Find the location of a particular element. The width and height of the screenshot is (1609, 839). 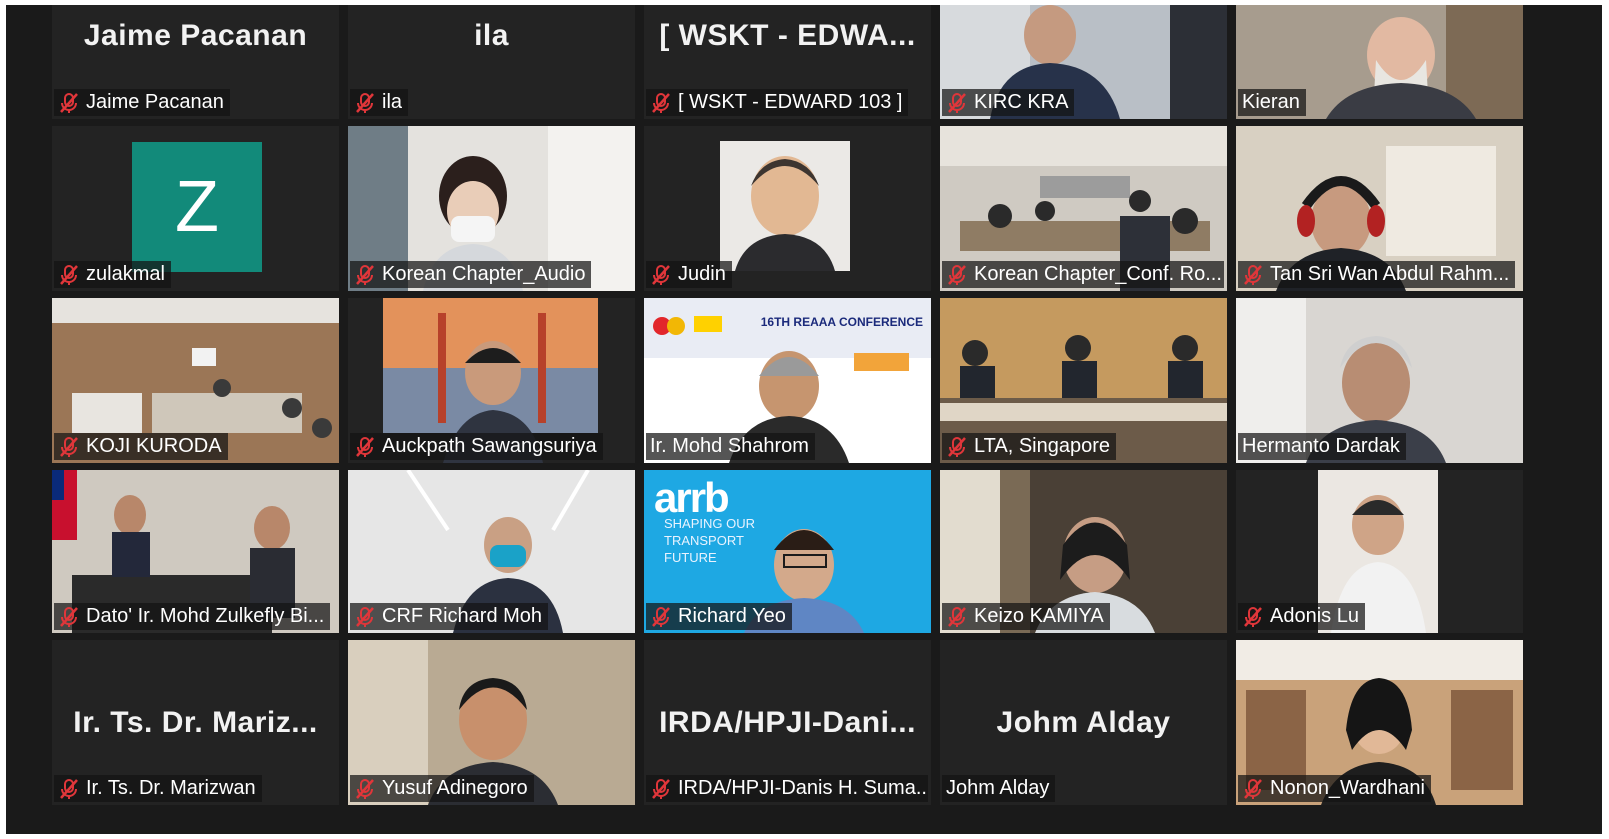

participant-name-tag: Ir. Ts. Dr. Marizwan is located at coordinates (158, 788).